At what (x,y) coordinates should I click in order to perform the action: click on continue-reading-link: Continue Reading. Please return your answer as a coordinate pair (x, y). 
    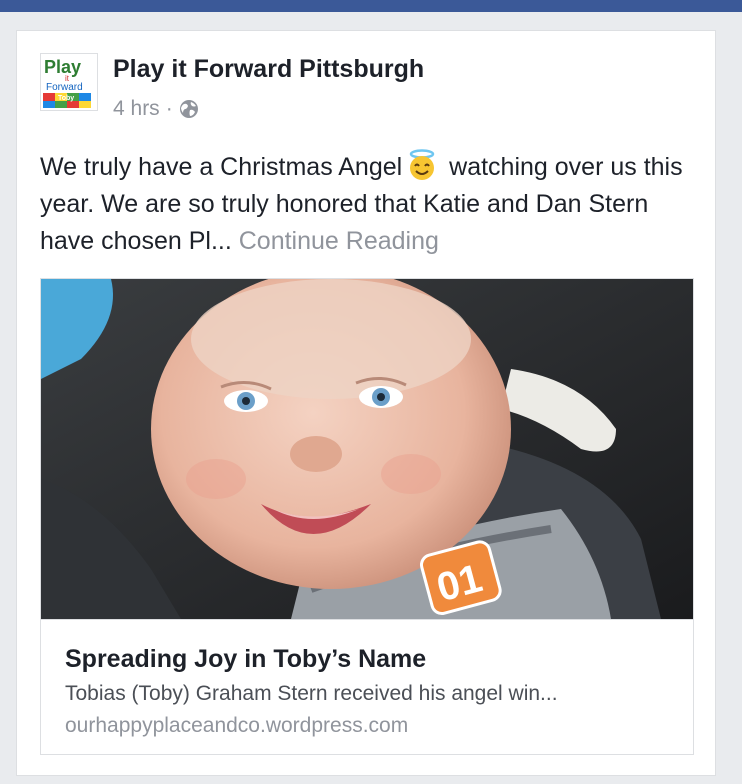
    Looking at the image, I should click on (339, 241).